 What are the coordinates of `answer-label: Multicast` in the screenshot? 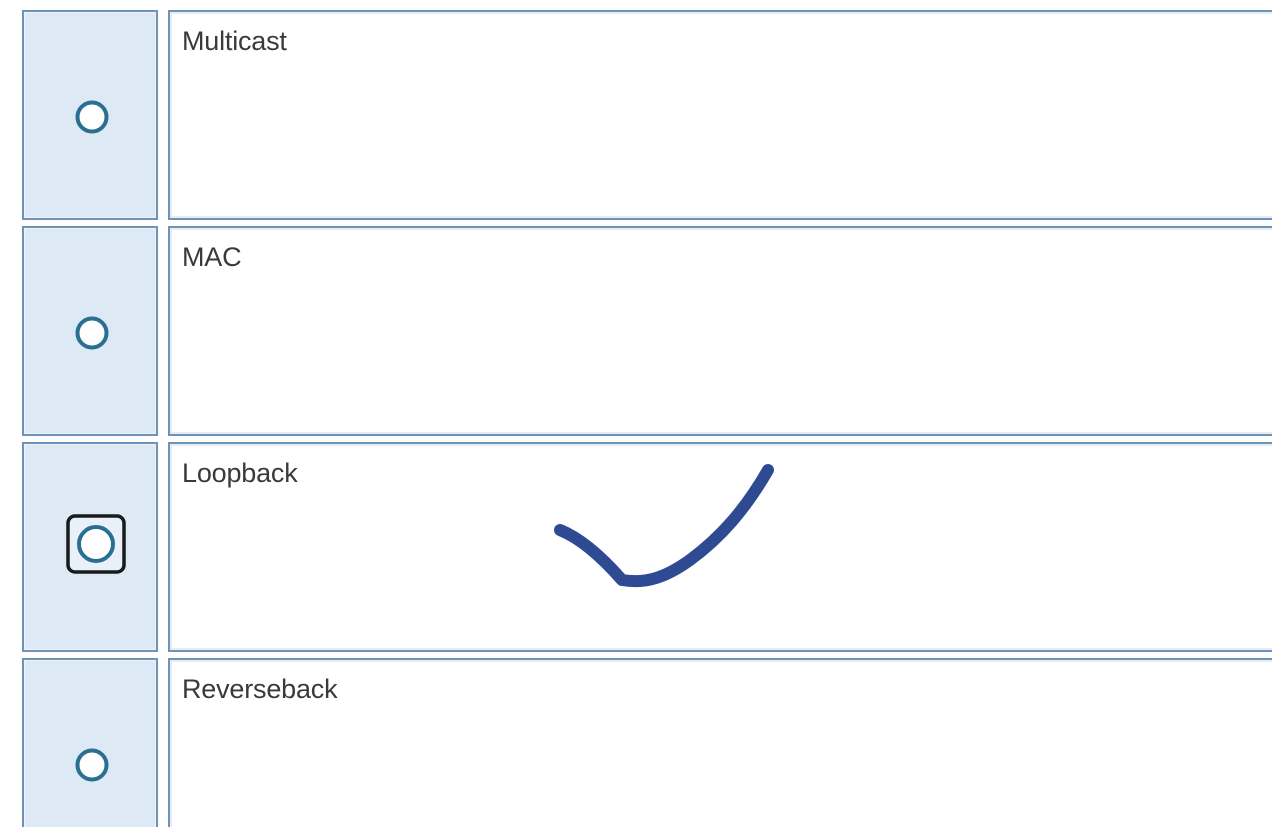 It's located at (234, 41).